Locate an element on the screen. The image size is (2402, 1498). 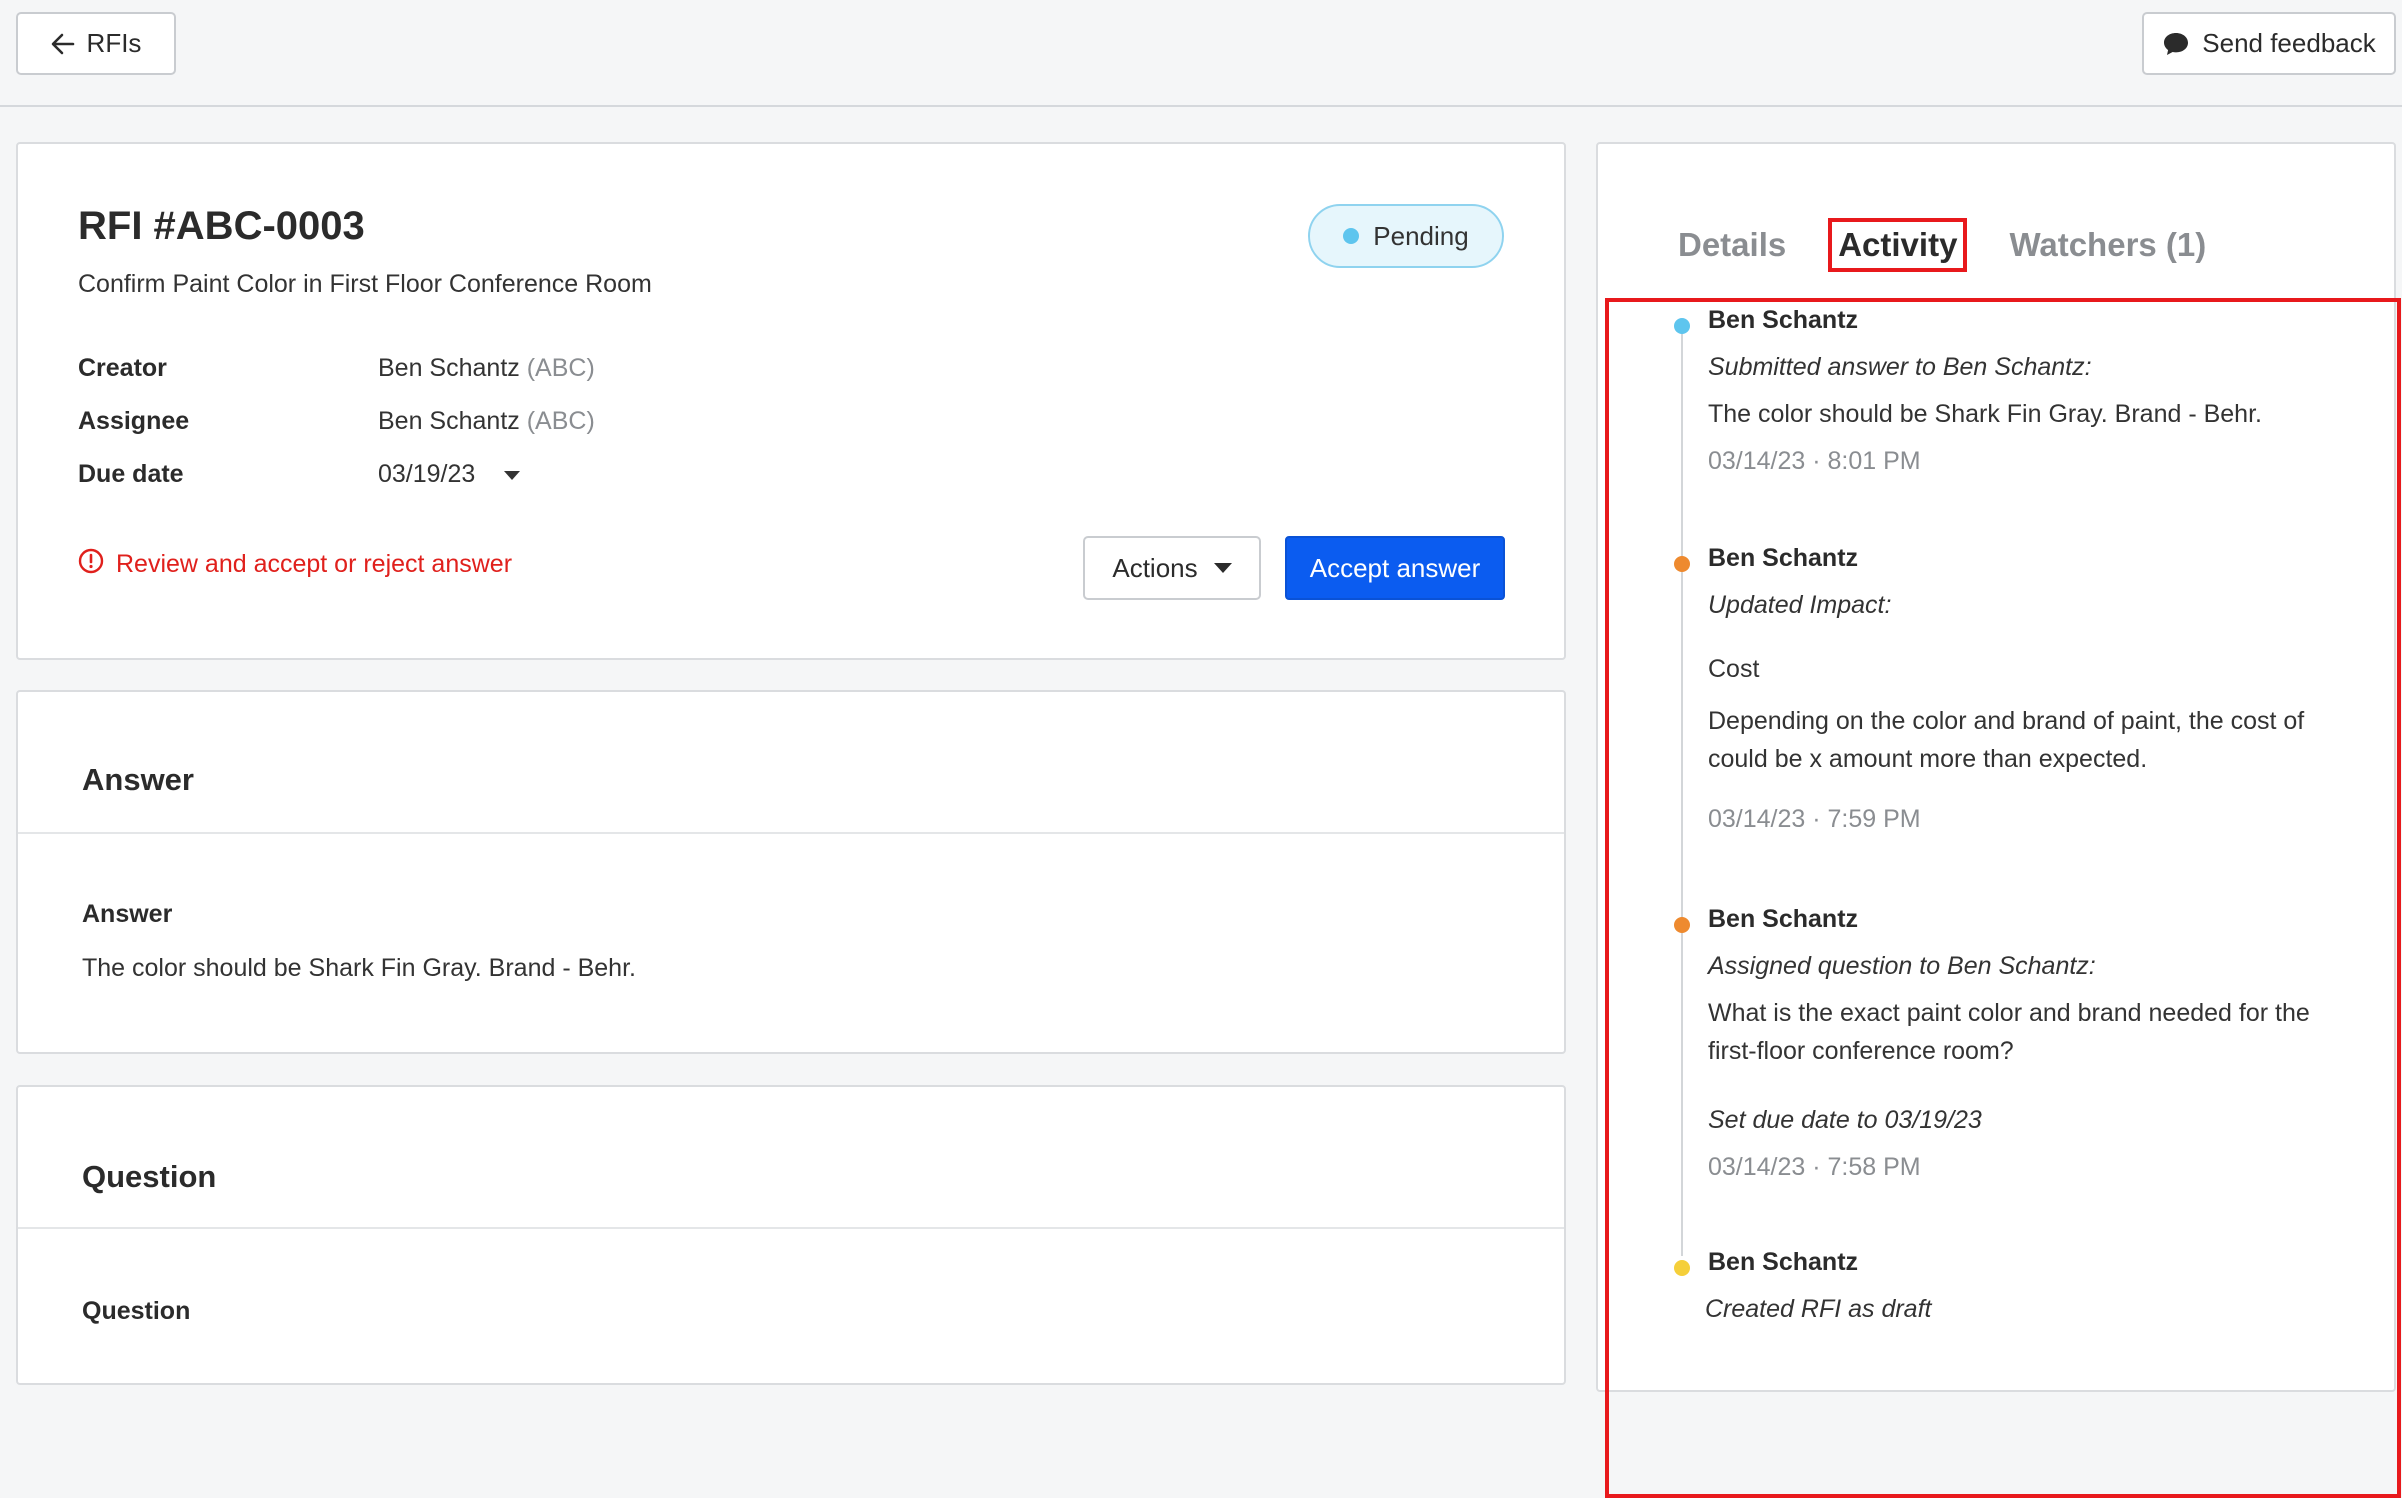
creator-value: Ben Schantz (ABC) is located at coordinates (486, 368).